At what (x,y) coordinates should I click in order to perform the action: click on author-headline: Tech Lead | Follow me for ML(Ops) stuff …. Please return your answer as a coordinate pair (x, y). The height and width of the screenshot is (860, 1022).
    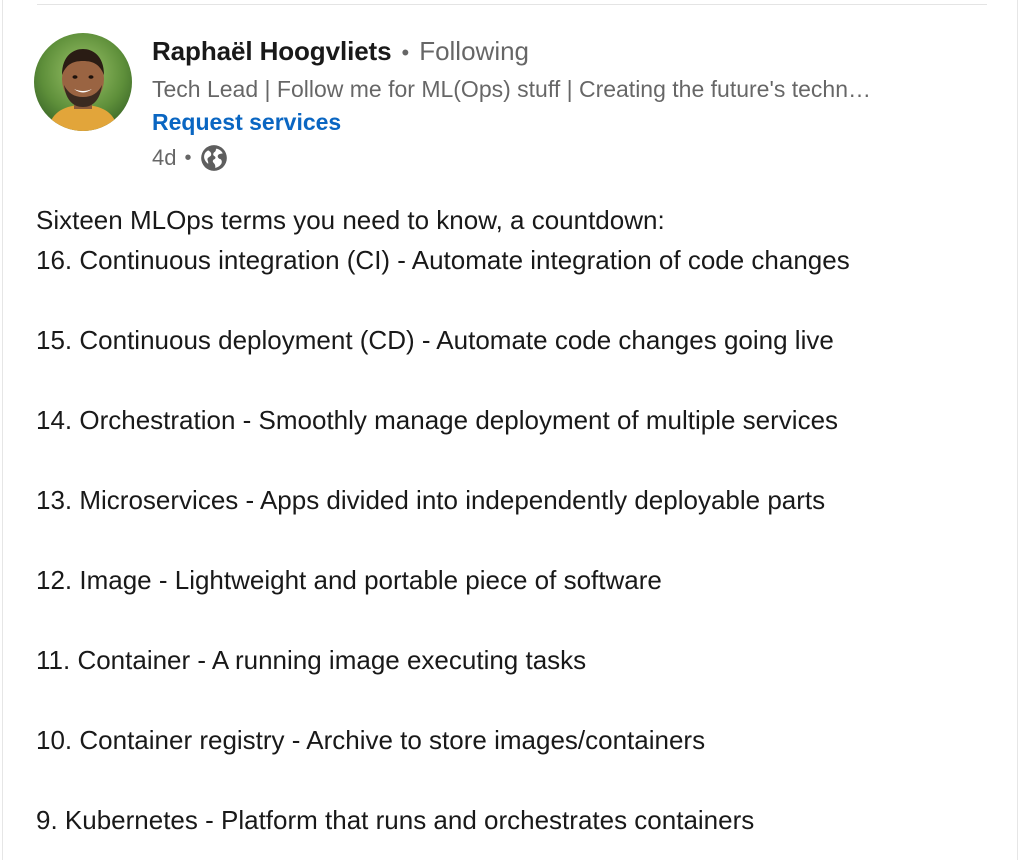
    Looking at the image, I should click on (512, 89).